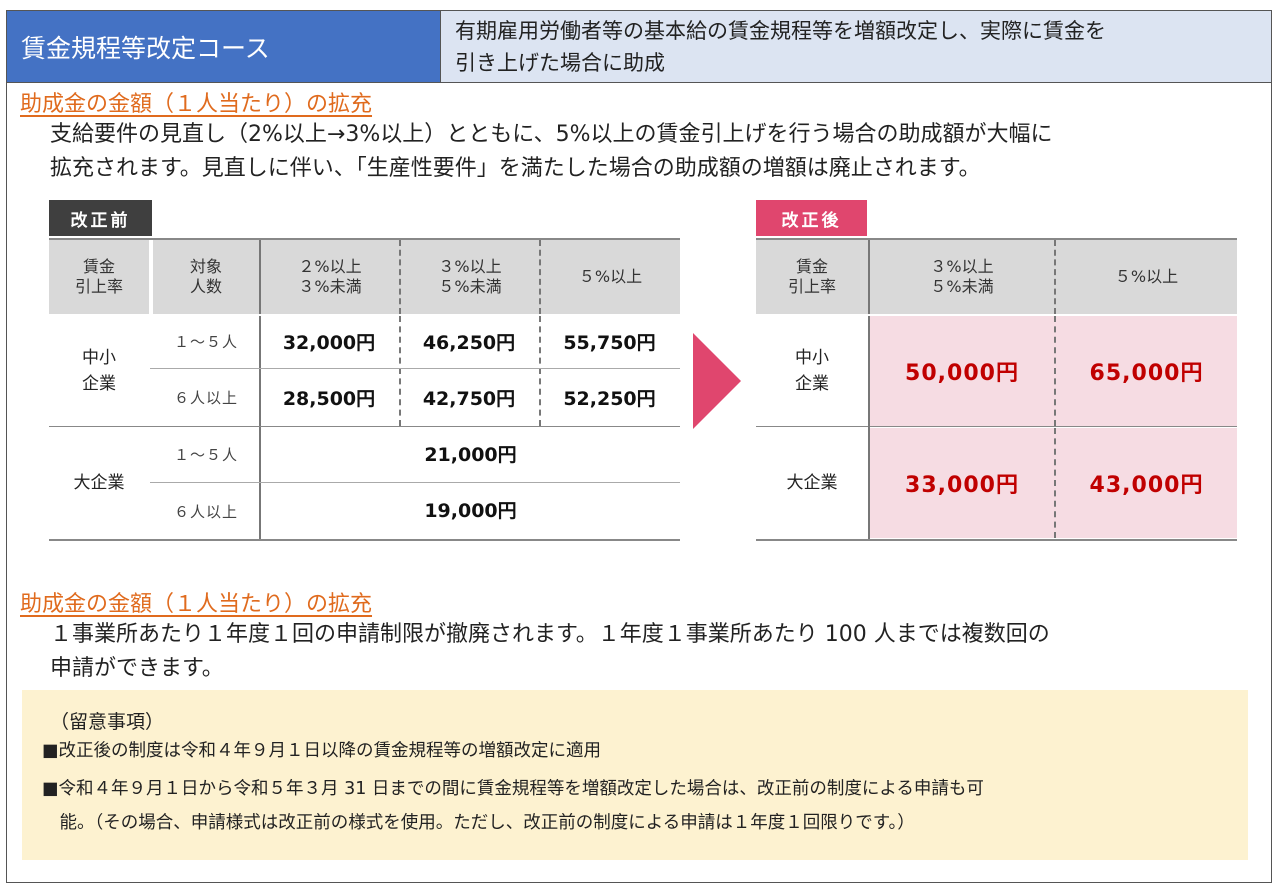 This screenshot has height=892, width=1280. Describe the element at coordinates (811, 218) in the screenshot. I see `after-tag: 改正後` at that location.